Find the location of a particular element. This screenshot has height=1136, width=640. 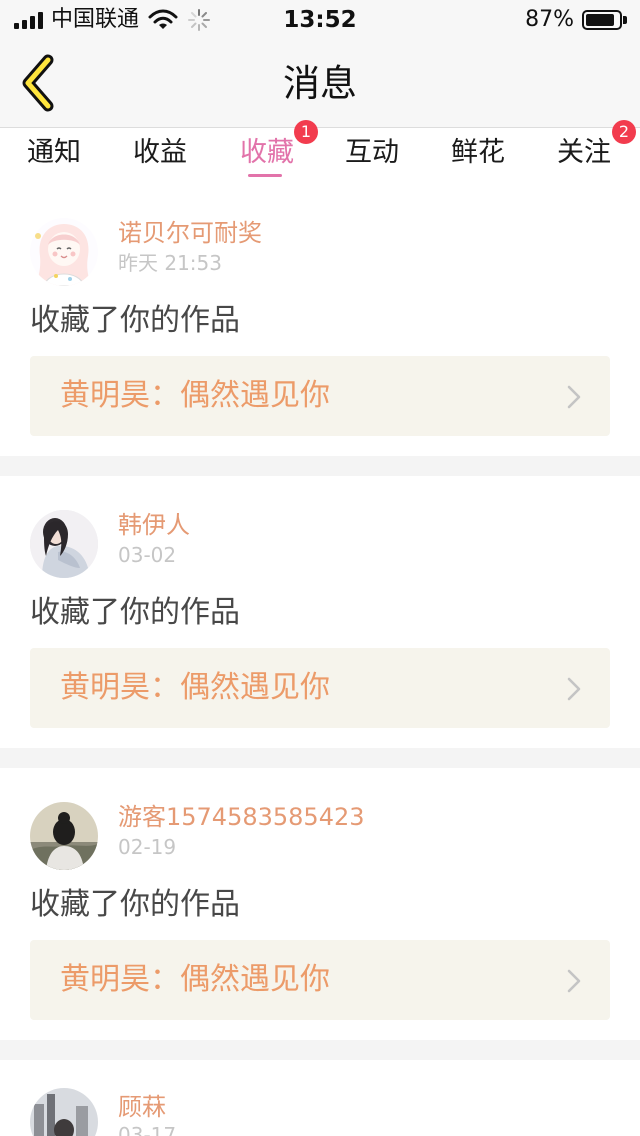

tab-label: 收益 is located at coordinates (160, 152).